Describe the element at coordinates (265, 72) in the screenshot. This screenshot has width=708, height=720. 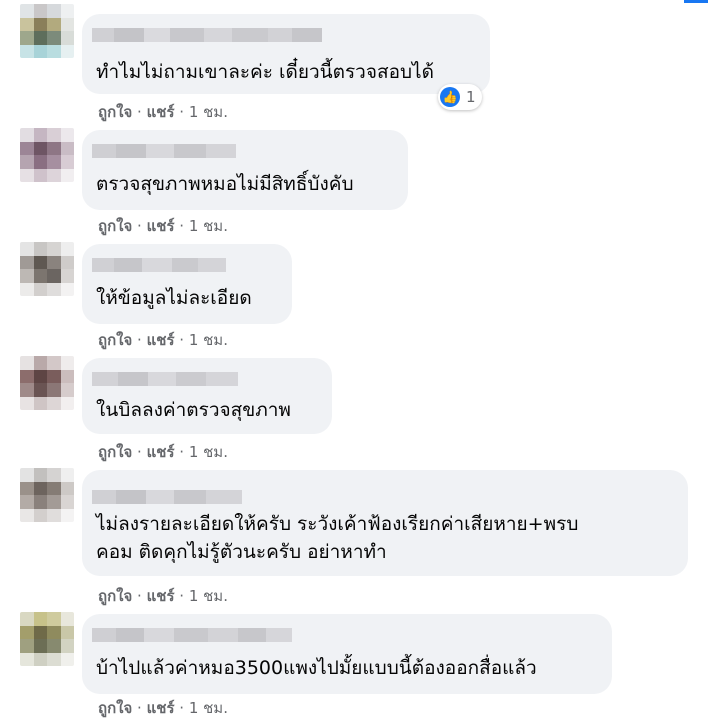
I see `comment-text: ทำไมไม่ถามเขาละค่ะ เดี๋ยวนี้ตรวจสอบได้` at that location.